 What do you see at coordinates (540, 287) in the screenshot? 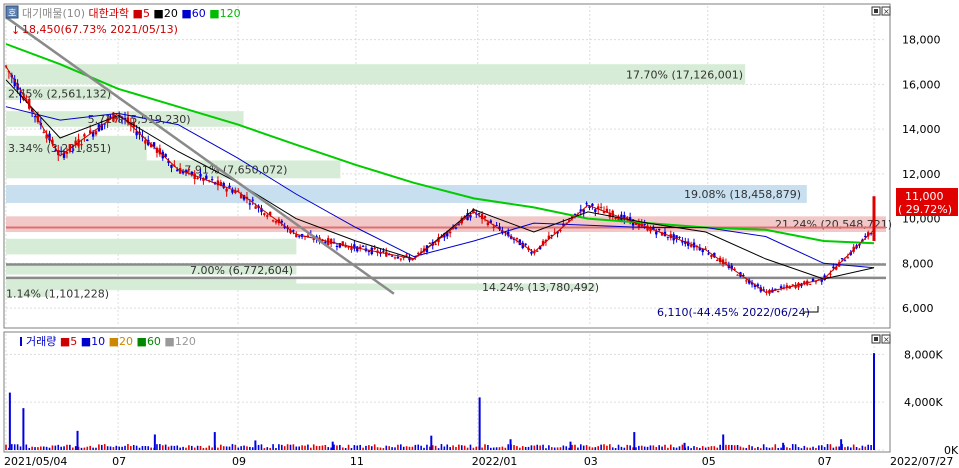
I see `volume-profile-label: 14.24% (13,780,492)` at bounding box center [540, 287].